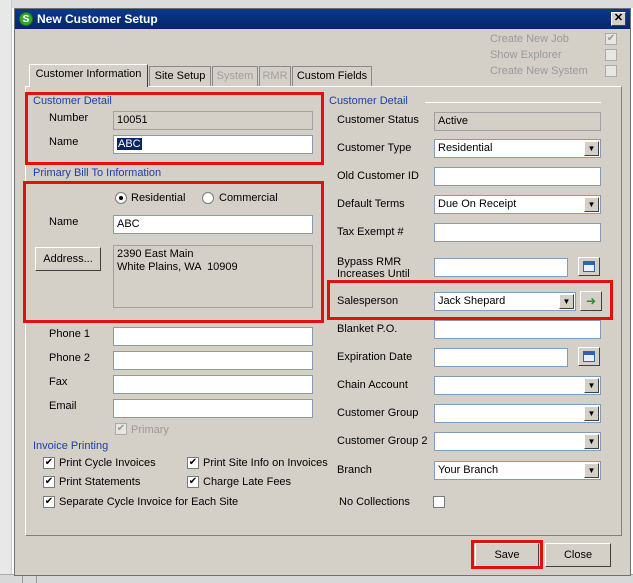 Image resolution: width=633 pixels, height=583 pixels. What do you see at coordinates (517, 413) in the screenshot?
I see `customer-group-dropdown: ▼` at bounding box center [517, 413].